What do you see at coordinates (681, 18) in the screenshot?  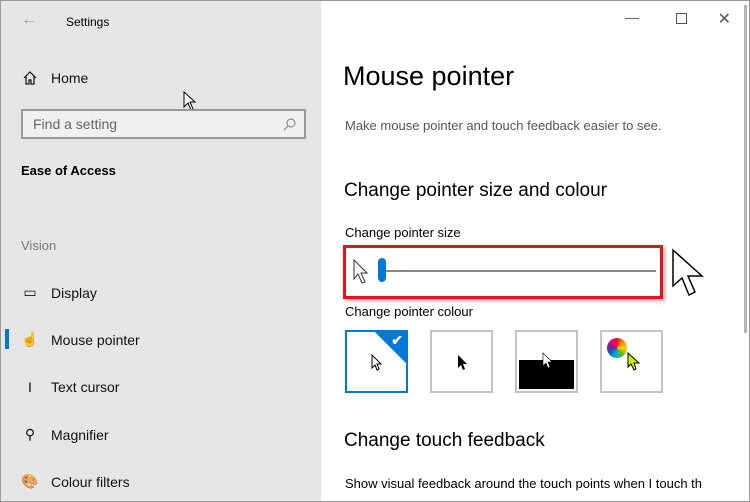 I see `maximize-button` at bounding box center [681, 18].